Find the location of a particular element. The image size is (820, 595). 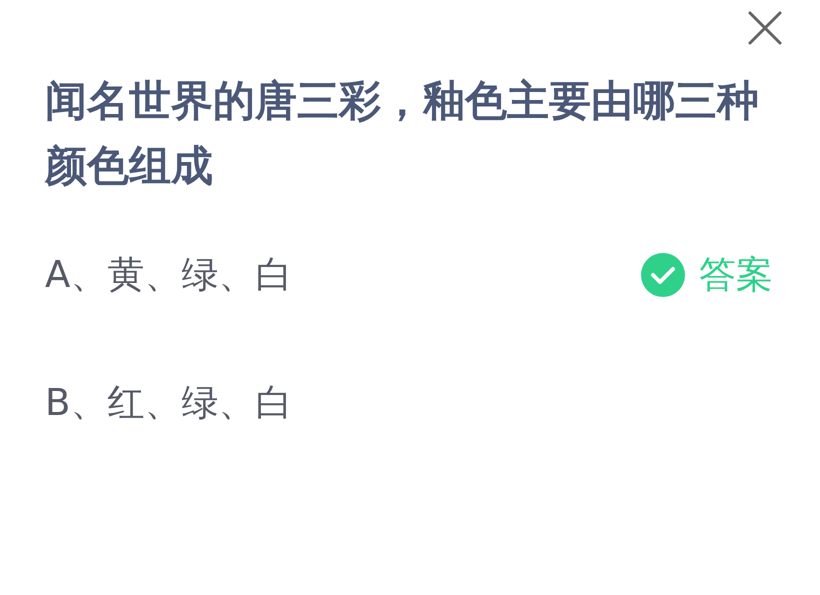

close-icon is located at coordinates (765, 28).